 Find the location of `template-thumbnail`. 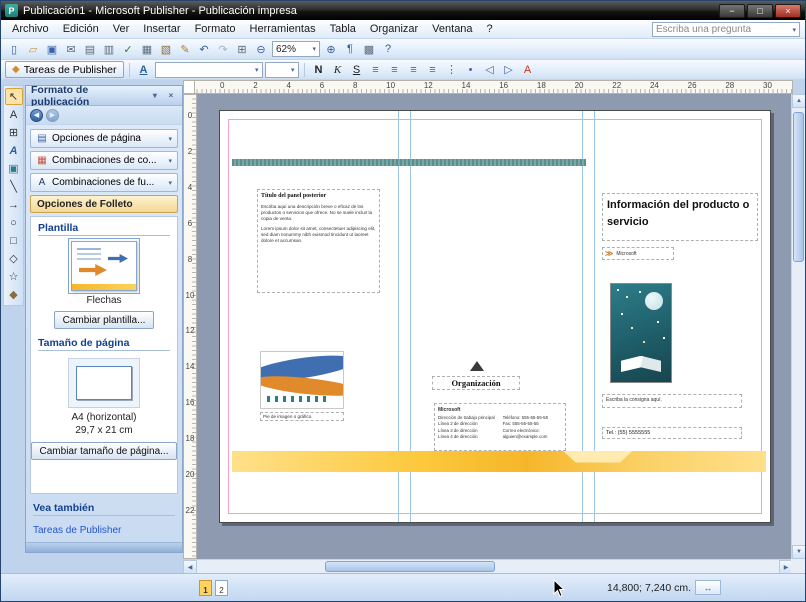

template-thumbnail is located at coordinates (104, 266).